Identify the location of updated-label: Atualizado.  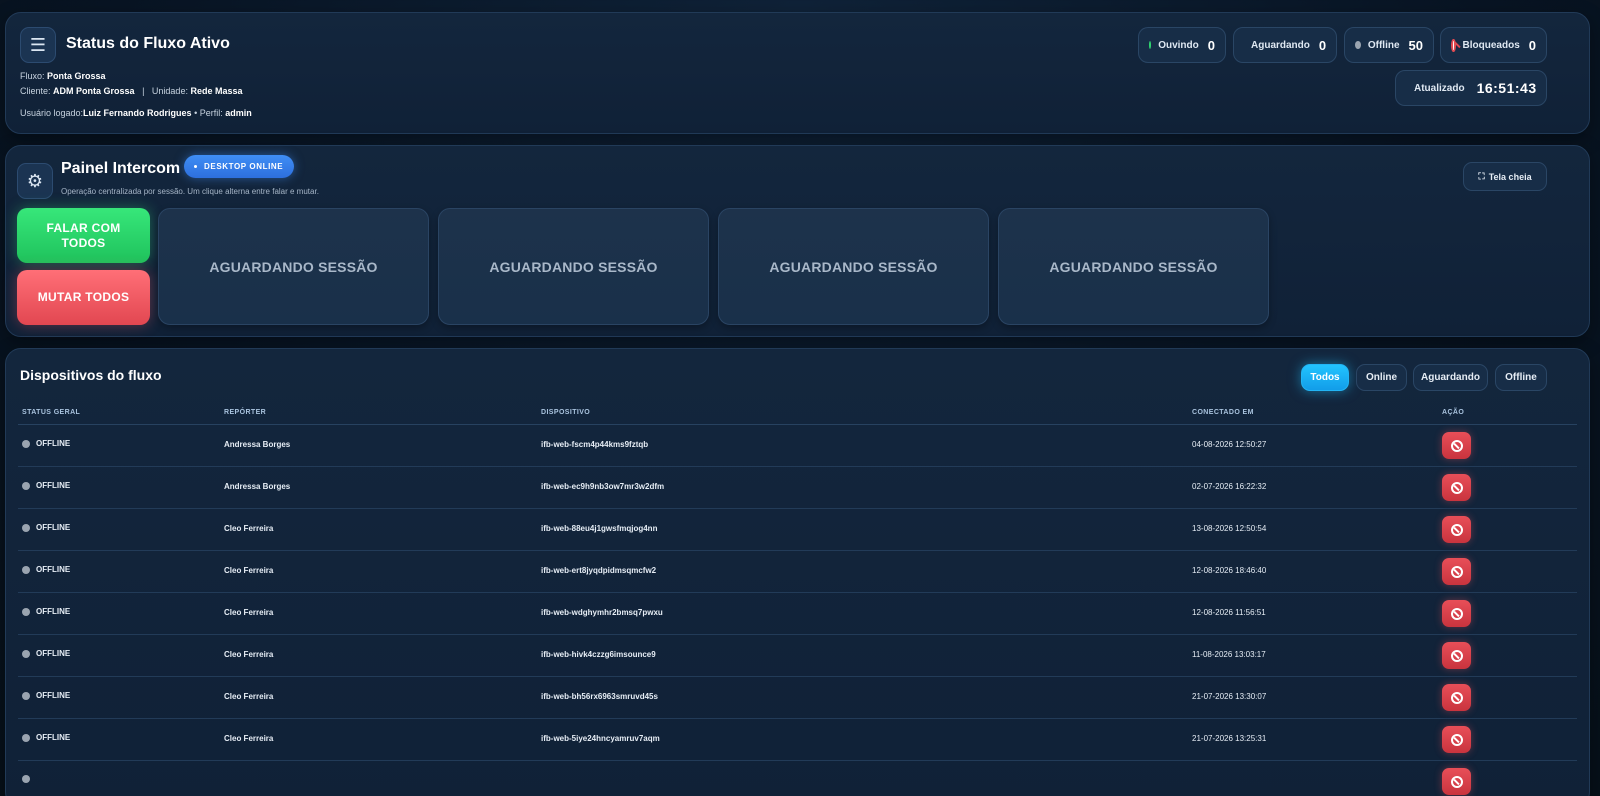
(1439, 88).